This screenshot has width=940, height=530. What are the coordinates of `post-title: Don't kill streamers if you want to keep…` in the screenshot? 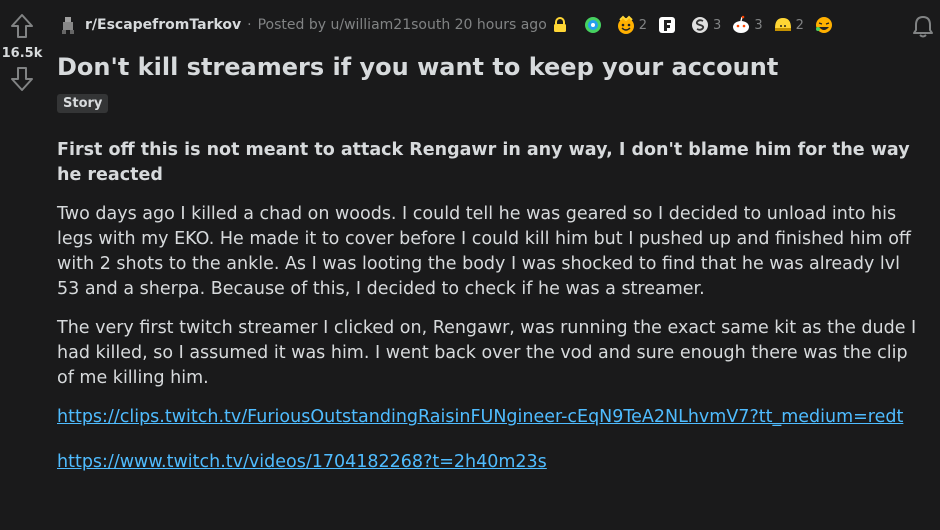 It's located at (417, 67).